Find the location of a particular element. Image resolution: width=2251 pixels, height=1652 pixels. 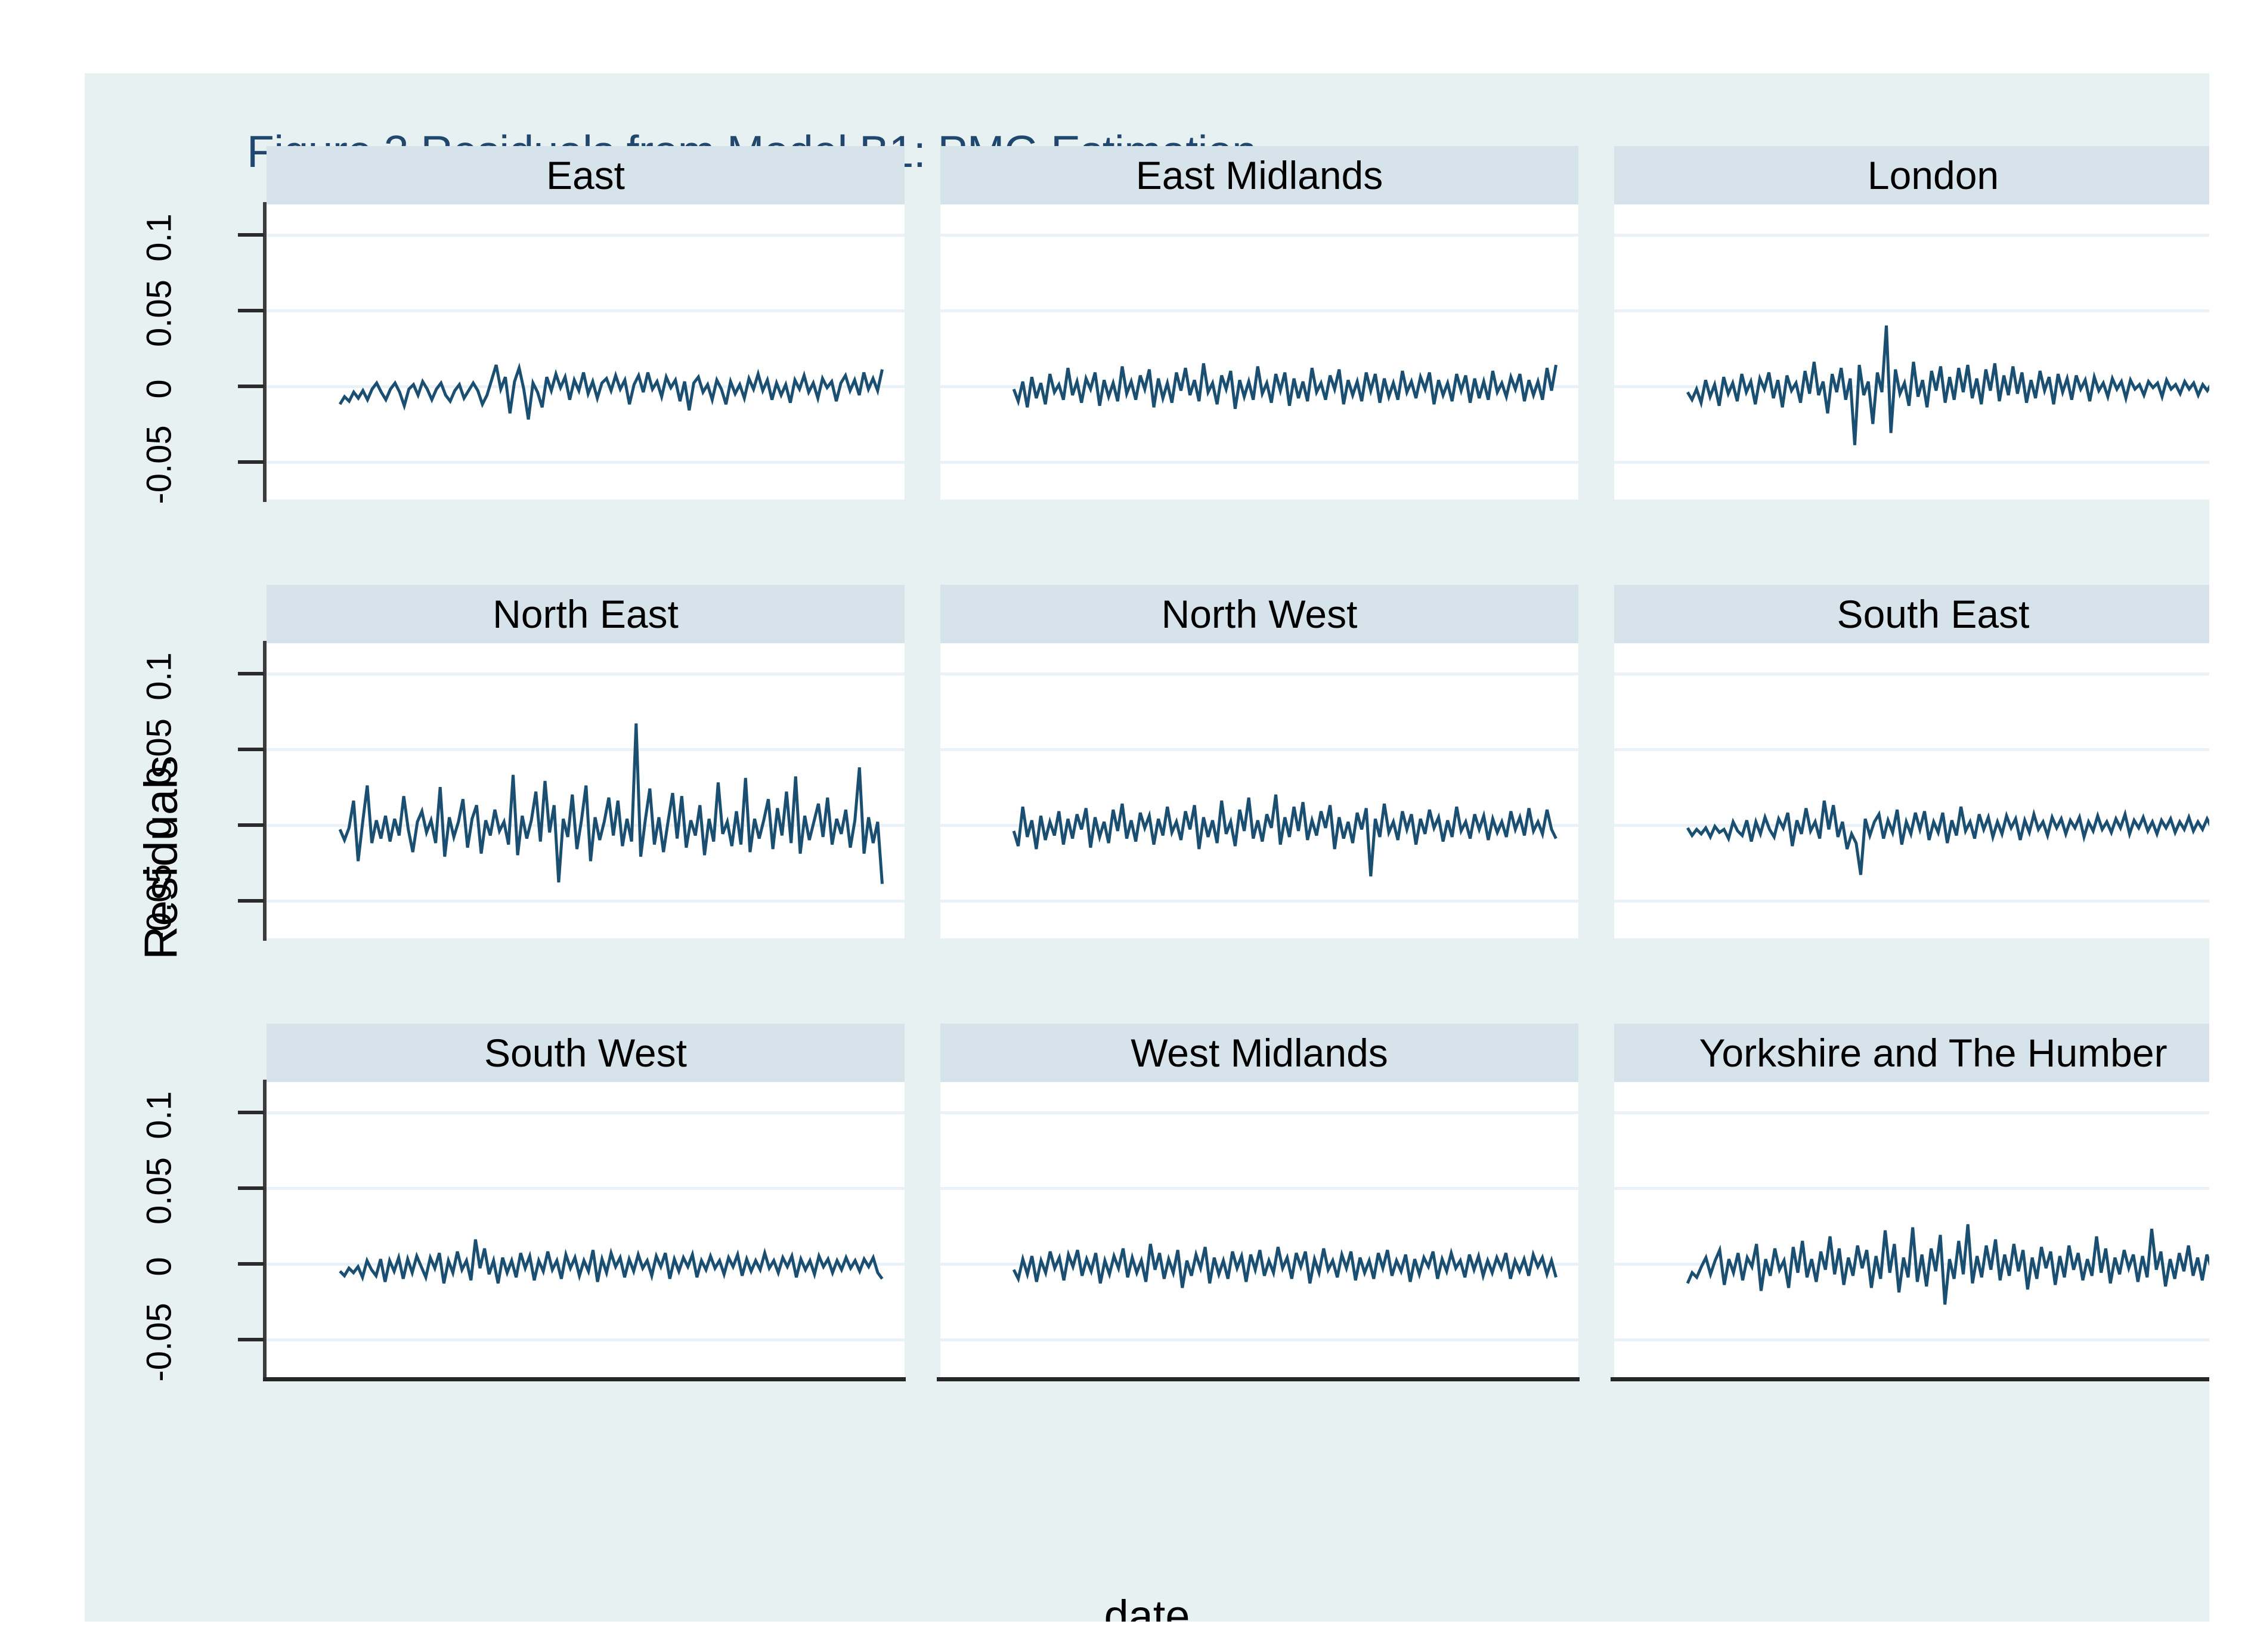

panel-west-midlands: West Midlands is located at coordinates (1258, 1170).